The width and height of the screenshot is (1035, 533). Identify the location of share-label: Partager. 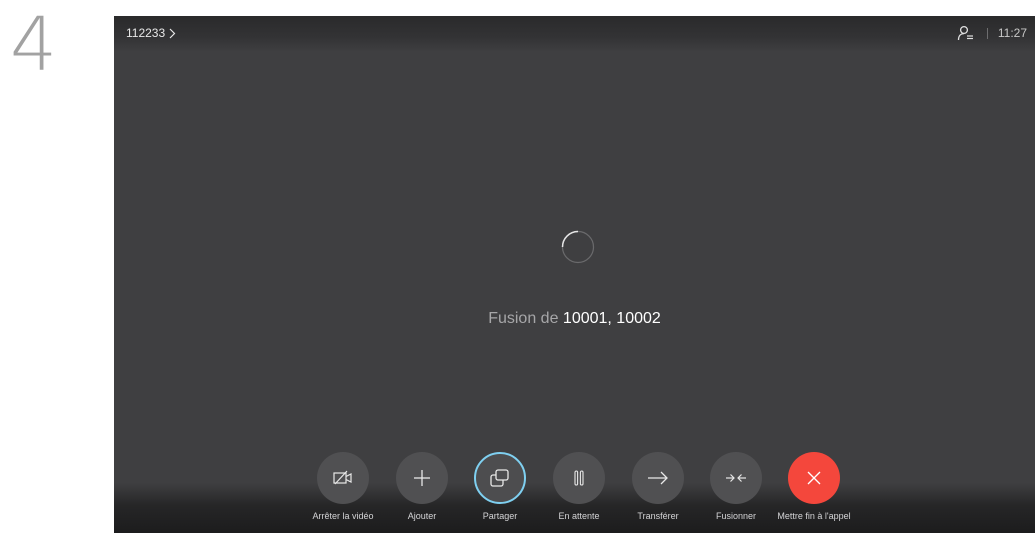
(500, 516).